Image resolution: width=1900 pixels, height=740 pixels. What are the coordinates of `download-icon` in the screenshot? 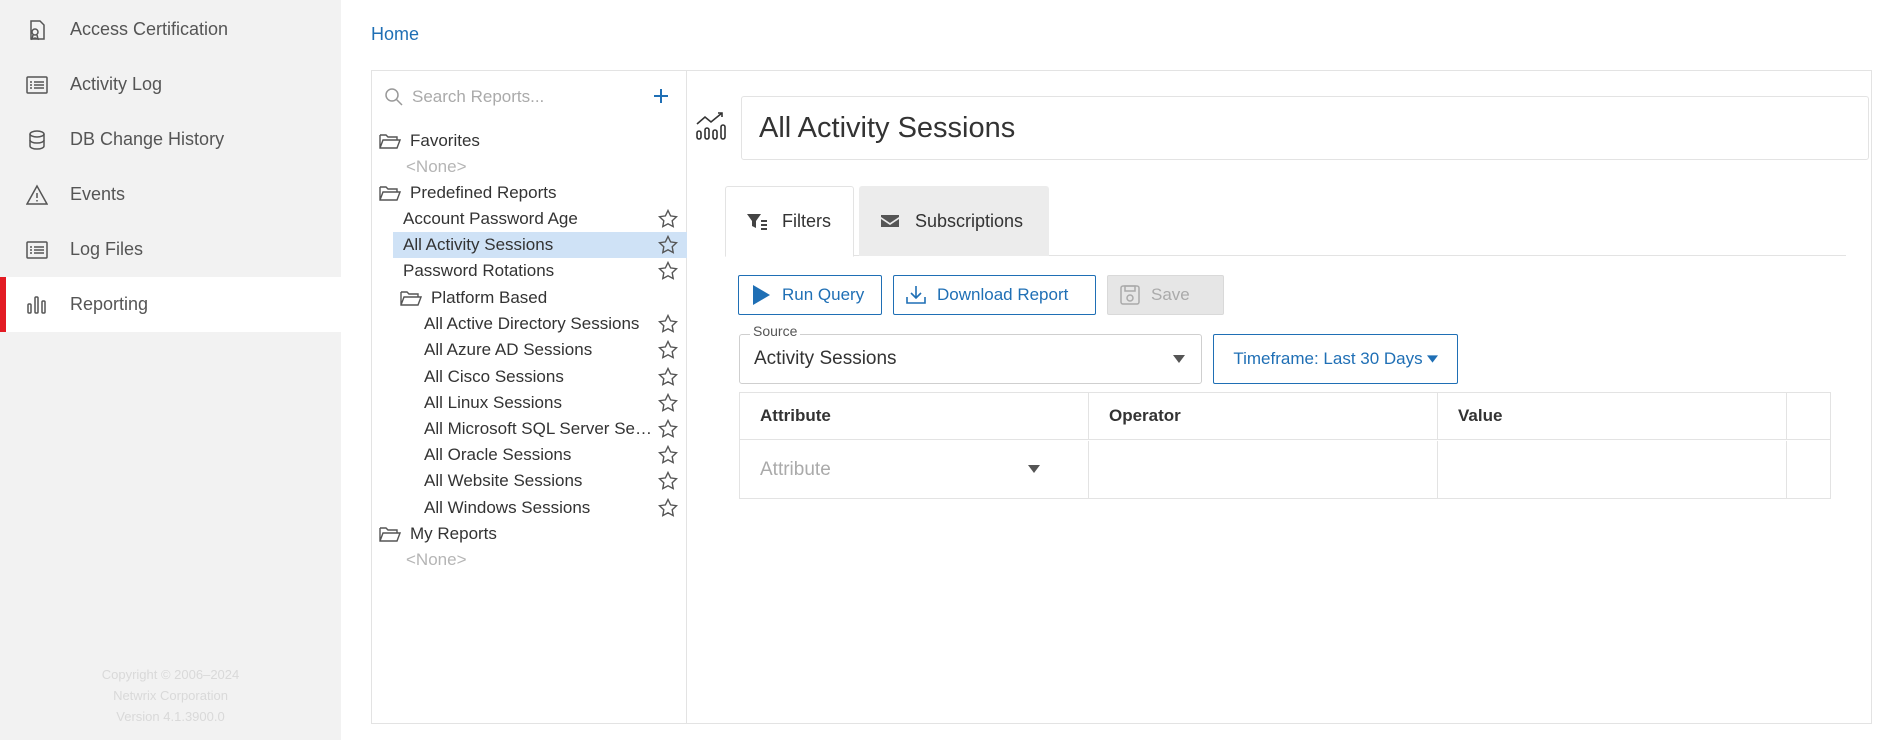 It's located at (916, 295).